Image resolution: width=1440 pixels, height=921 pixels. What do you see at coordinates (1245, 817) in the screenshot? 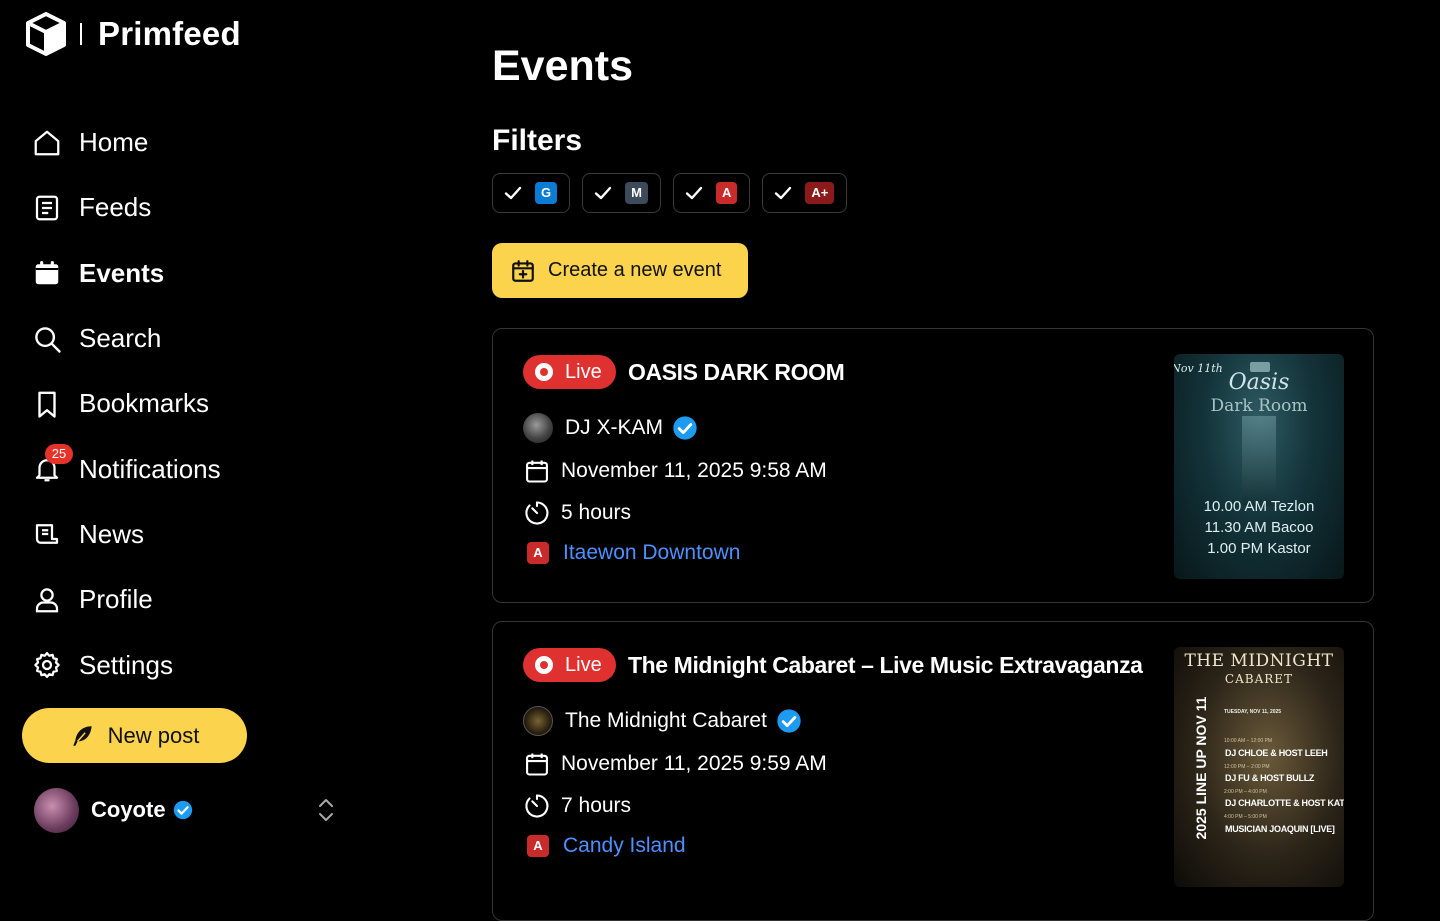
I see `poster-time-4: 4:00 PM – 5:00 PM` at bounding box center [1245, 817].